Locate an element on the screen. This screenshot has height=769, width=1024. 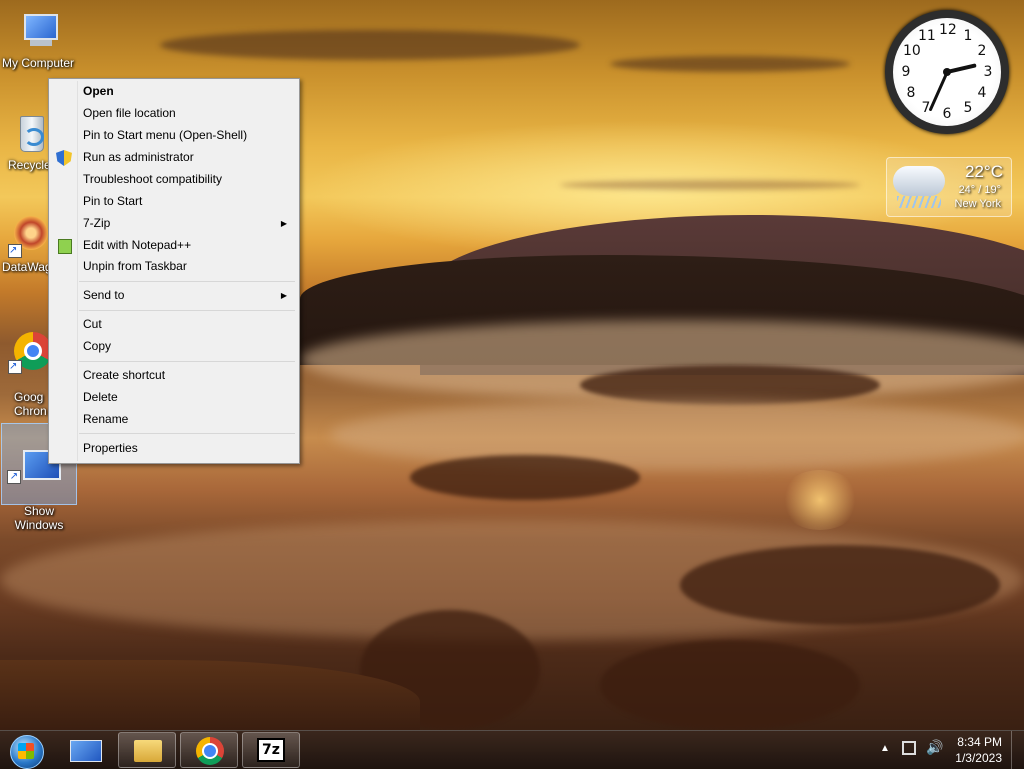
system-tray: ▲ 🔊 8:34 PM 1/3/2023 is located at coordinates (944, 750).